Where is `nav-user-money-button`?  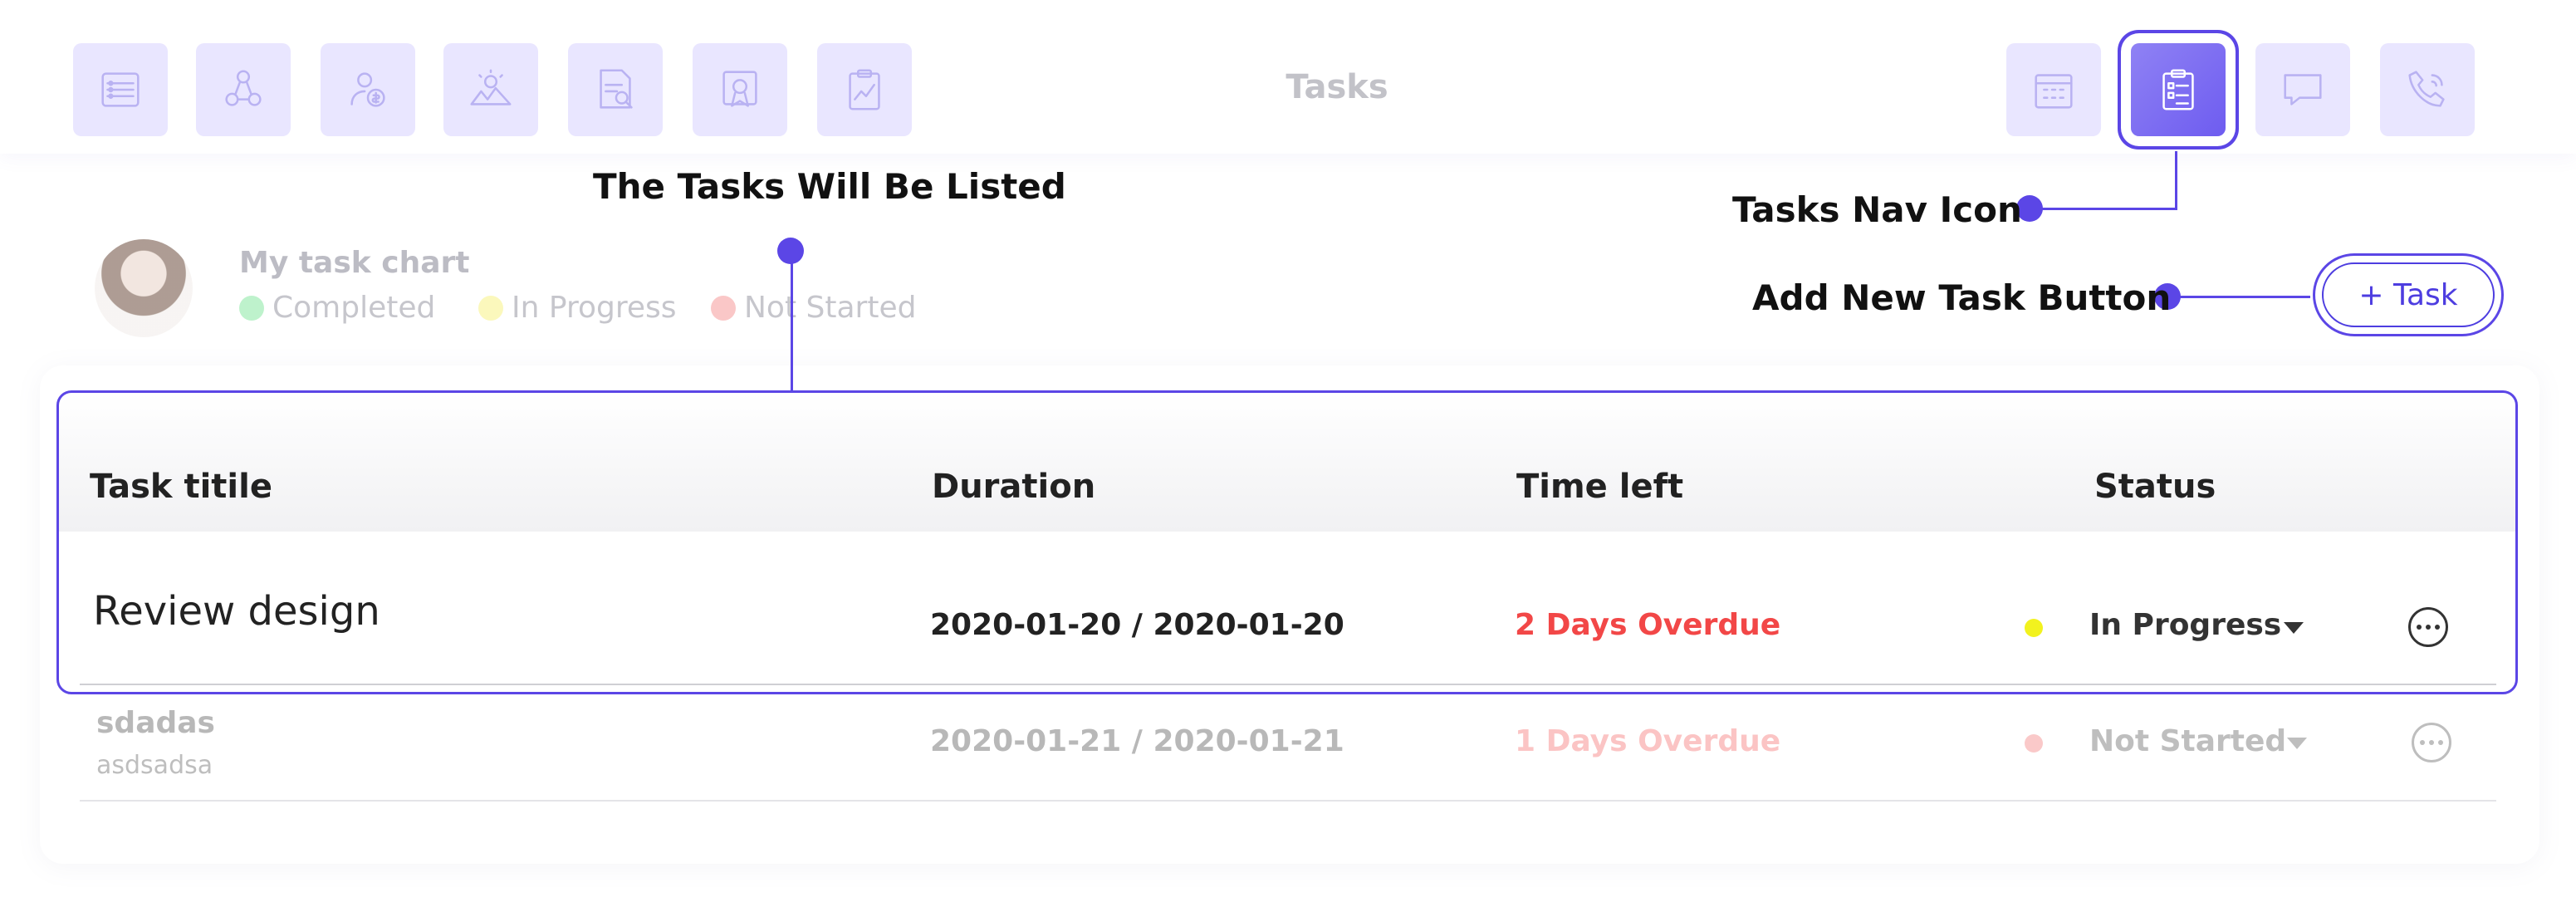
nav-user-money-button is located at coordinates (368, 89).